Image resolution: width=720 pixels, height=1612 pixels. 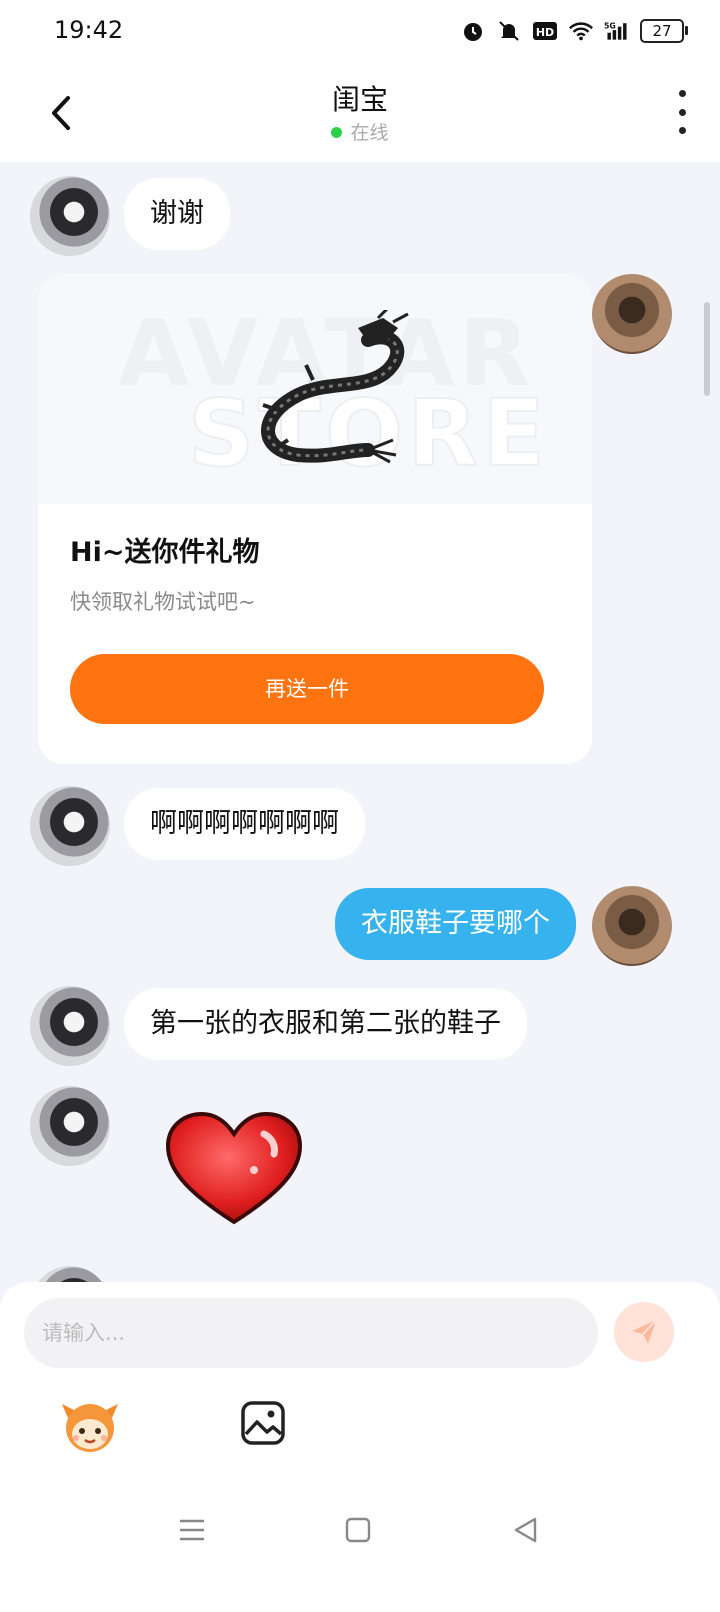 I want to click on status-time: 19:42, so click(x=89, y=30).